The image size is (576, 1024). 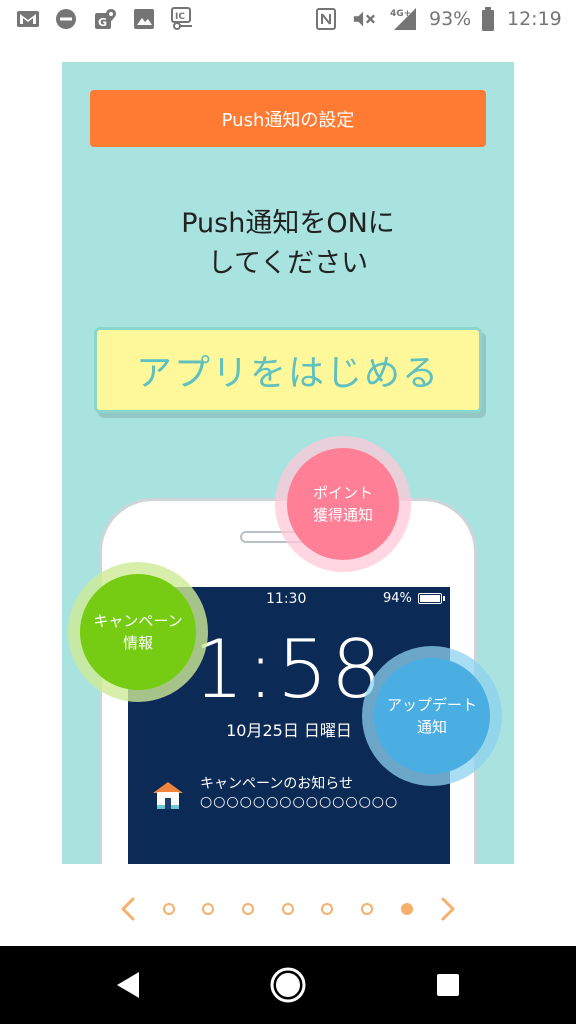 What do you see at coordinates (288, 370) in the screenshot?
I see `start-app-button: アプリをはじめる` at bounding box center [288, 370].